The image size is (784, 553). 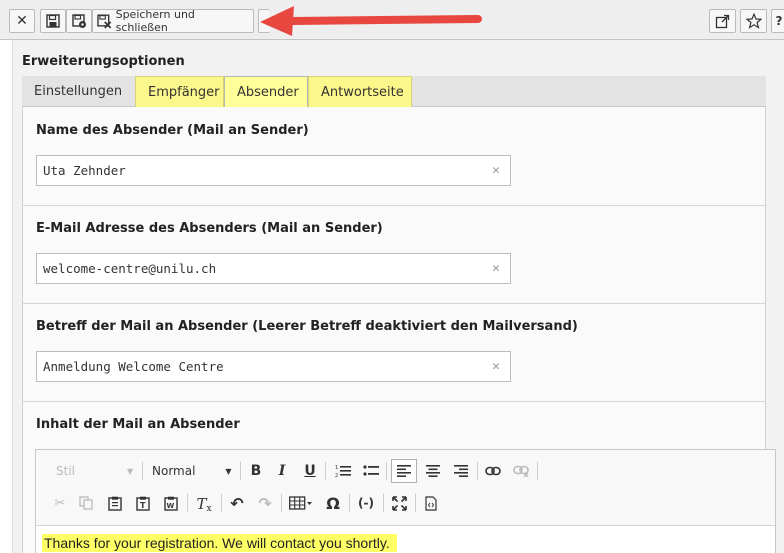 I want to click on save-close-icon, so click(x=104, y=20).